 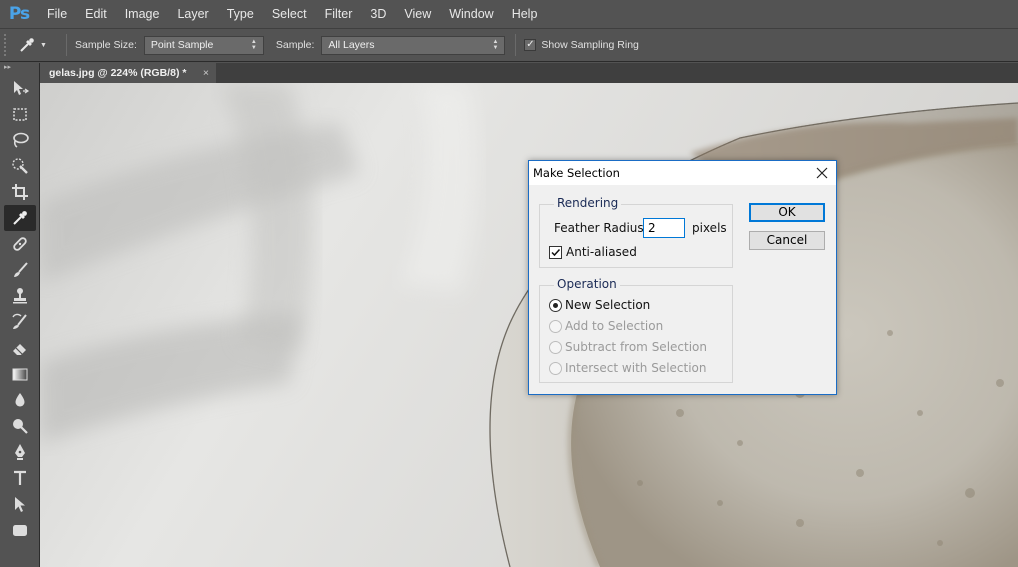 I want to click on tool-dodge, so click(x=20, y=426).